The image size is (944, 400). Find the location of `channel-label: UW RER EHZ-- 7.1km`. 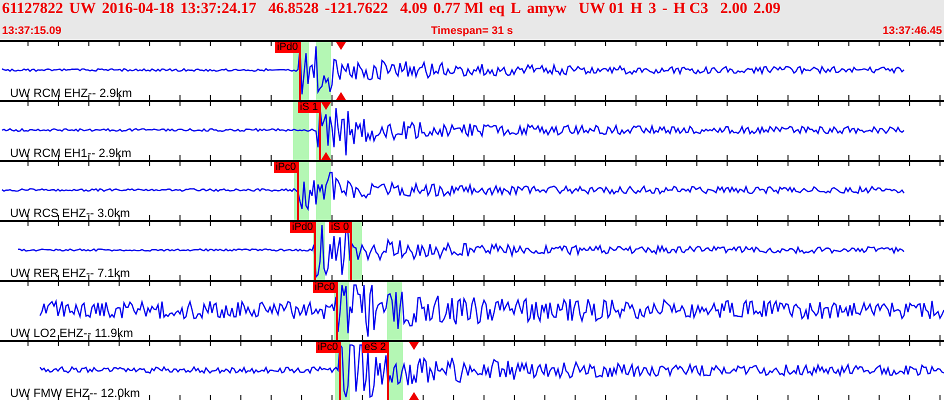

channel-label: UW RER EHZ-- 7.1km is located at coordinates (70, 273).